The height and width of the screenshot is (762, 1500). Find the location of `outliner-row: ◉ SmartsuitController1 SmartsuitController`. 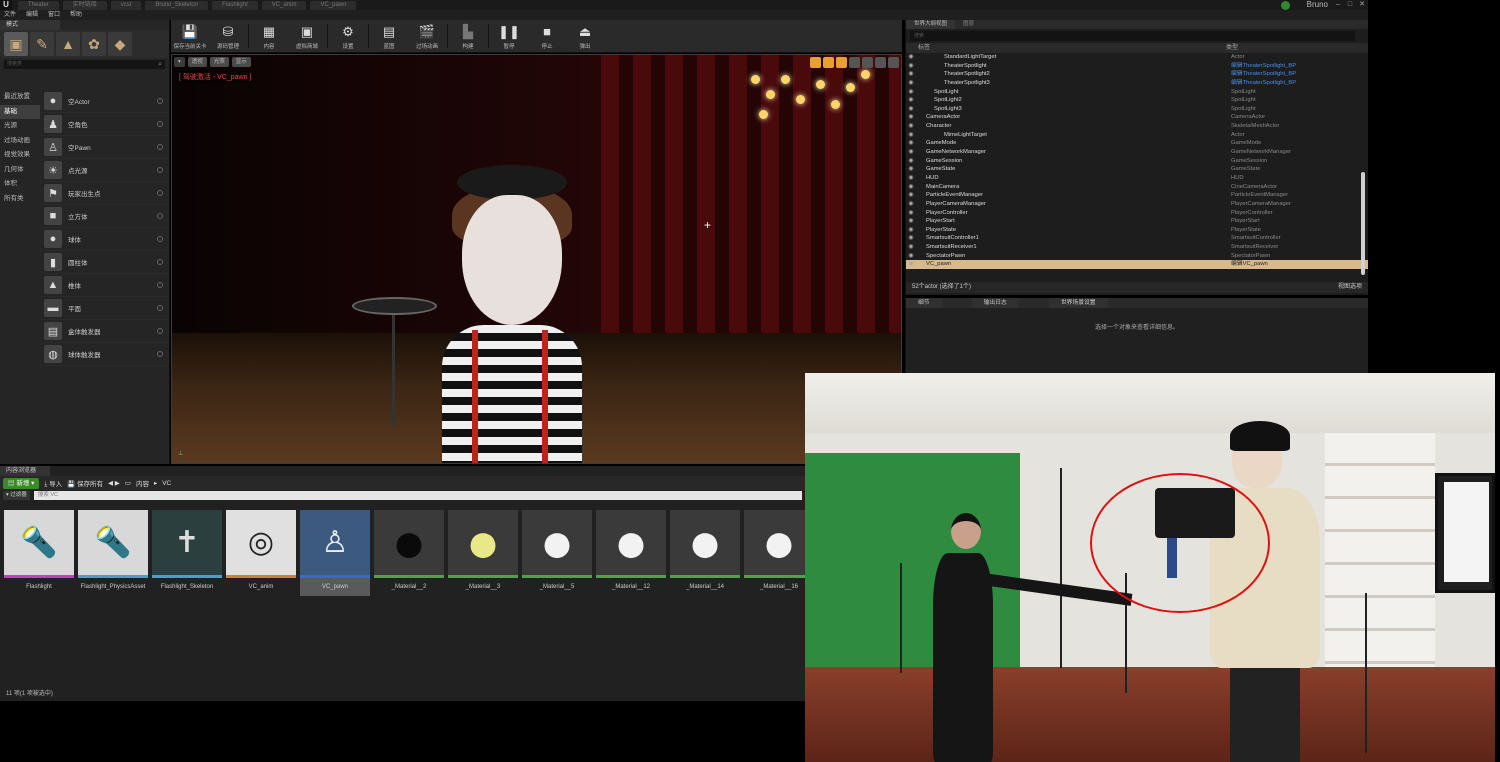

outliner-row: ◉ SmartsuitController1 SmartsuitController is located at coordinates (1137, 238).